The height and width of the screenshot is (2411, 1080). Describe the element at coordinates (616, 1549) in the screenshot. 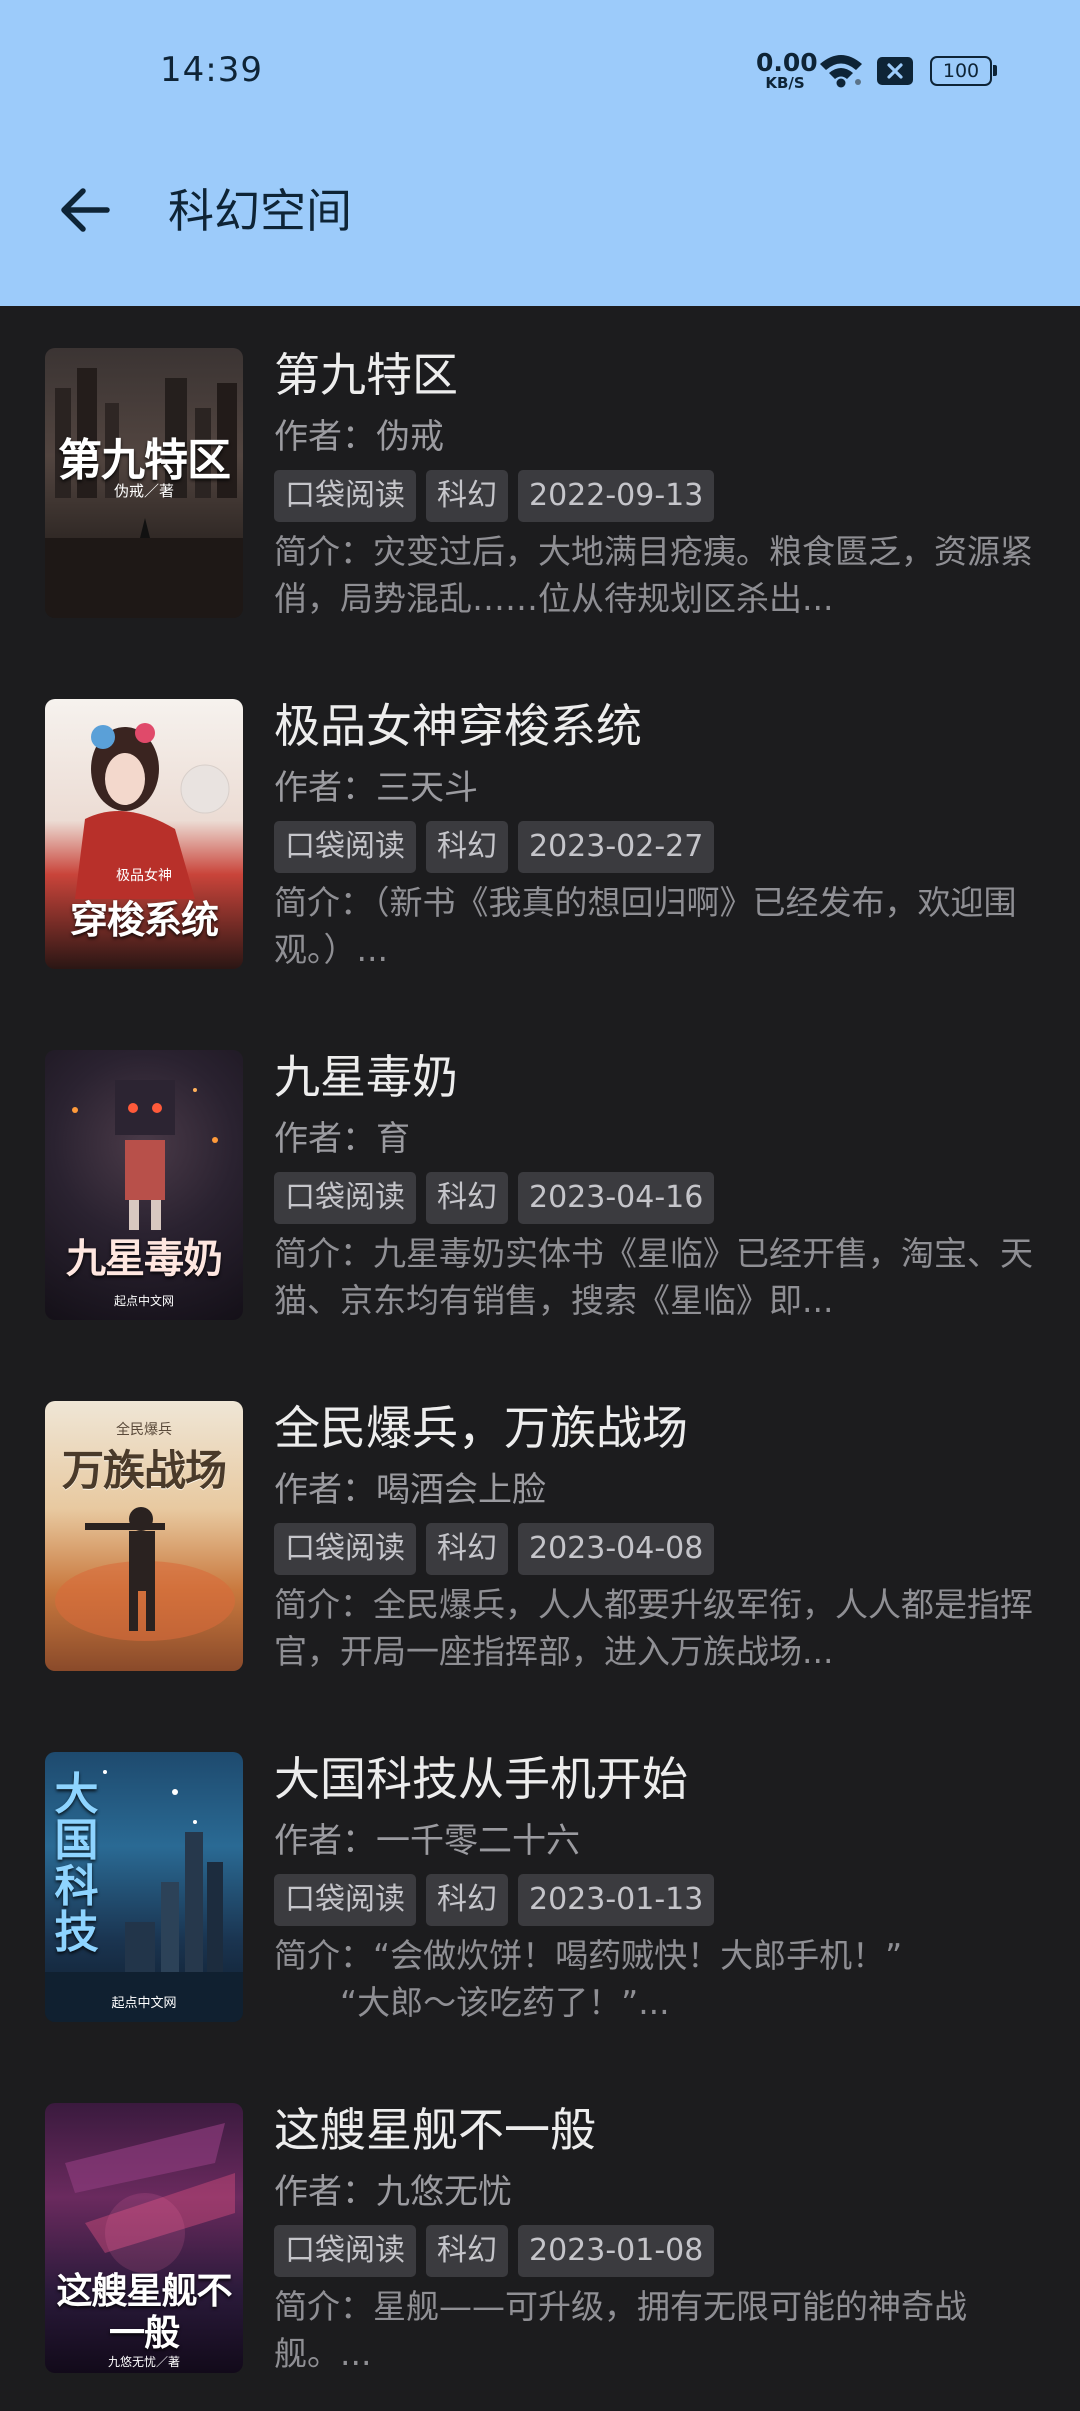

I see `tag-date: 2023-04-08` at that location.